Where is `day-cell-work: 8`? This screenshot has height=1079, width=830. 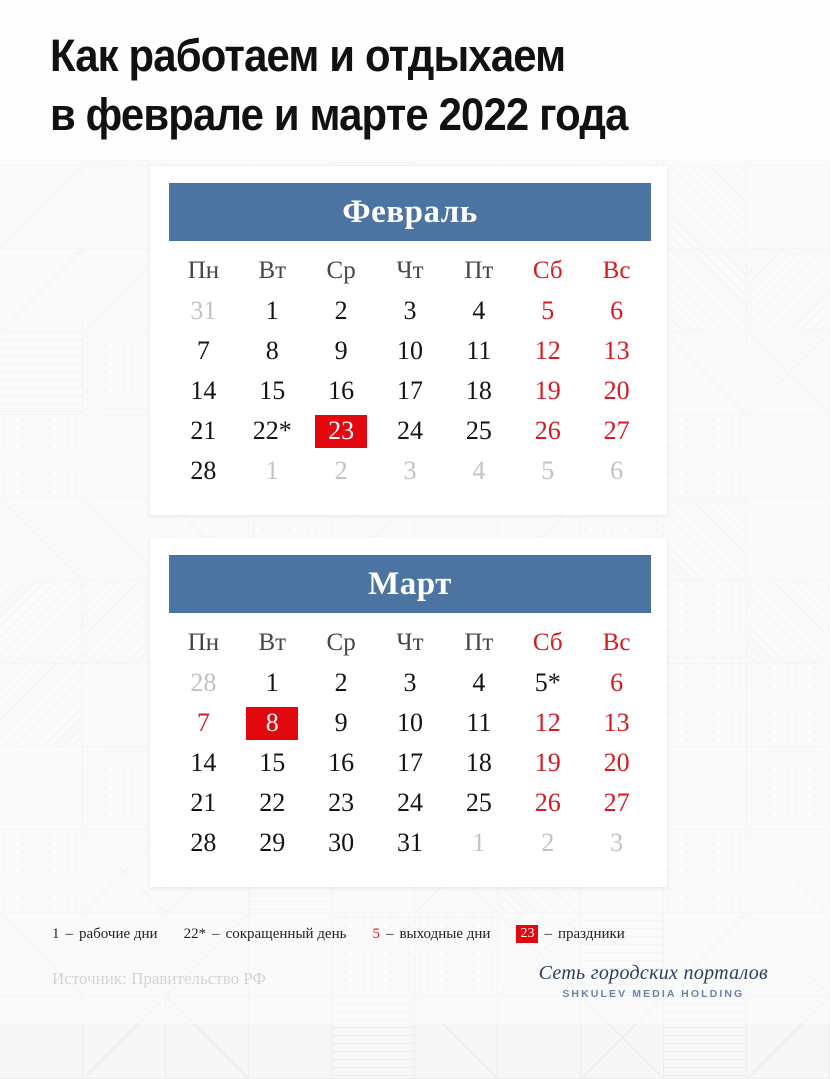
day-cell-work: 8 is located at coordinates (272, 350).